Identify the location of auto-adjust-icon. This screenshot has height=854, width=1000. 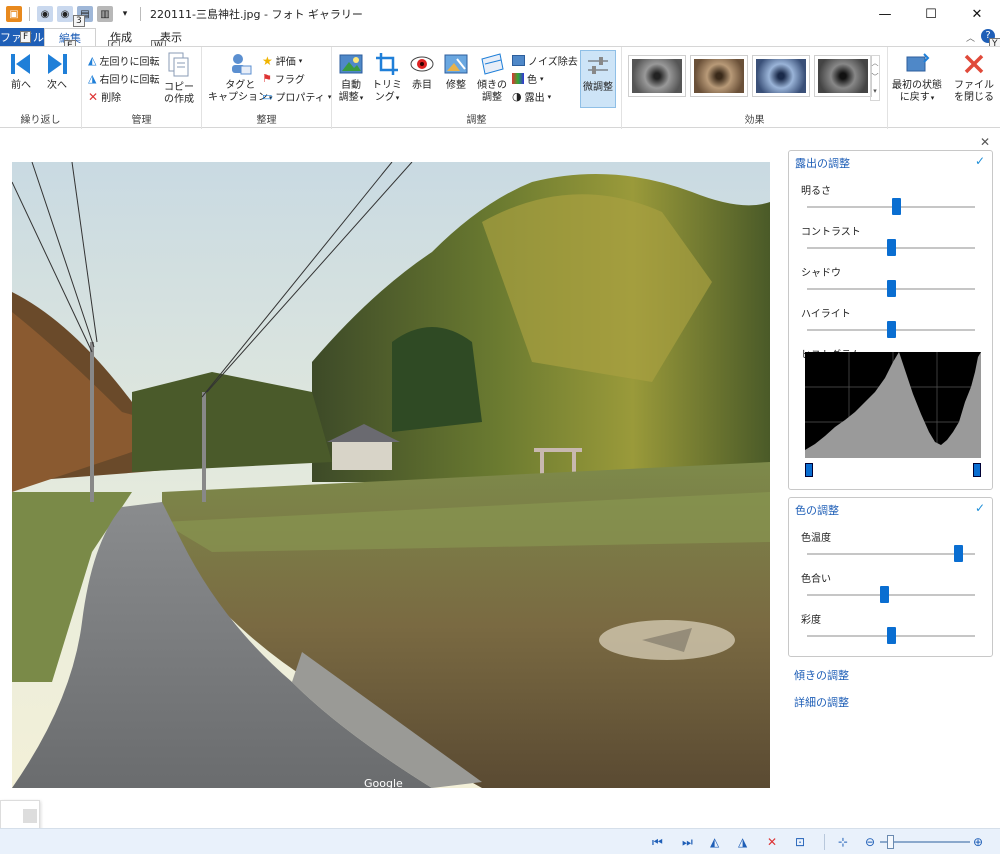
(351, 64).